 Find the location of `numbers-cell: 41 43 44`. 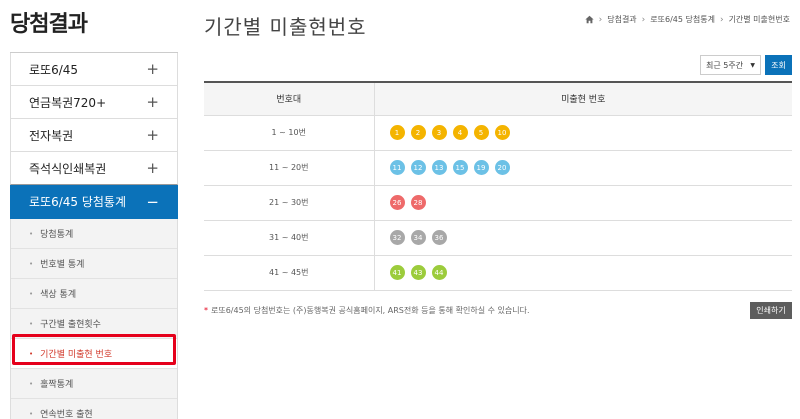

numbers-cell: 41 43 44 is located at coordinates (583, 273).